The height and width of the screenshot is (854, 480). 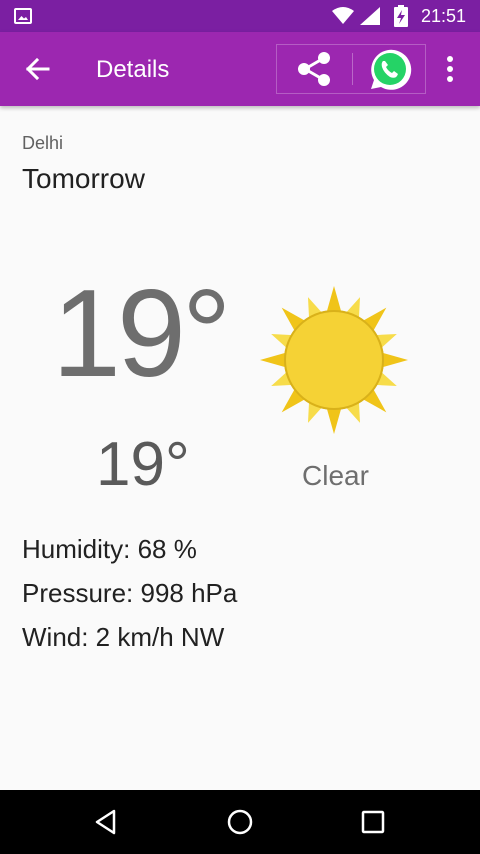 I want to click on battery-charging-icon, so click(x=401, y=16).